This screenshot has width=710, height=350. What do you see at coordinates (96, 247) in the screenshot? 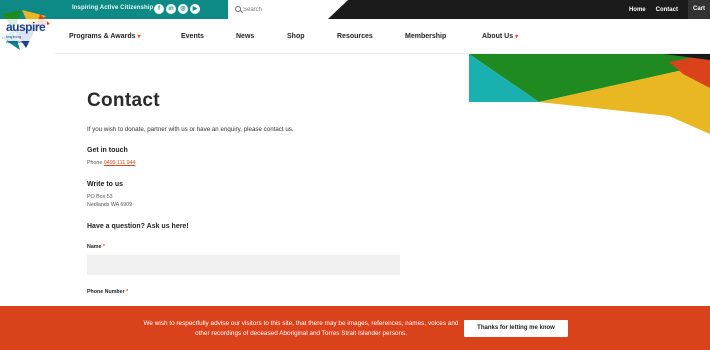
I see `name-label: Name *` at bounding box center [96, 247].